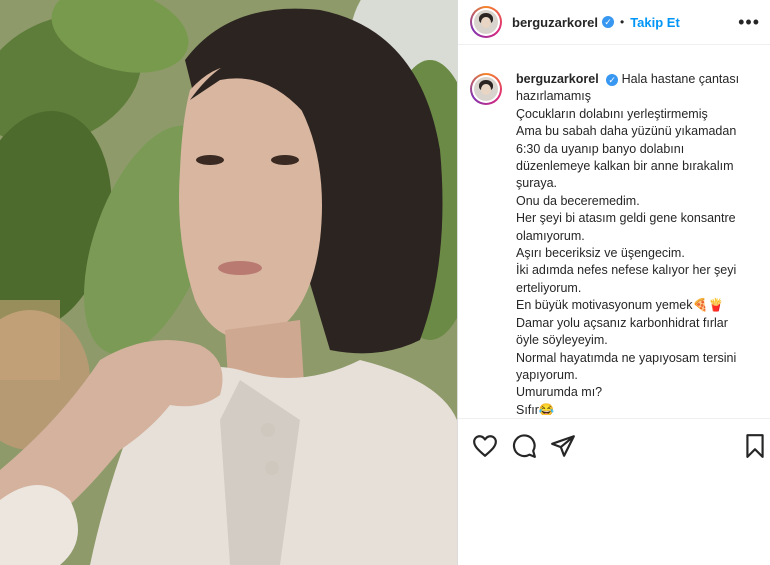  What do you see at coordinates (535, 408) in the screenshot?
I see `caption-line: Sıfır😂` at bounding box center [535, 408].